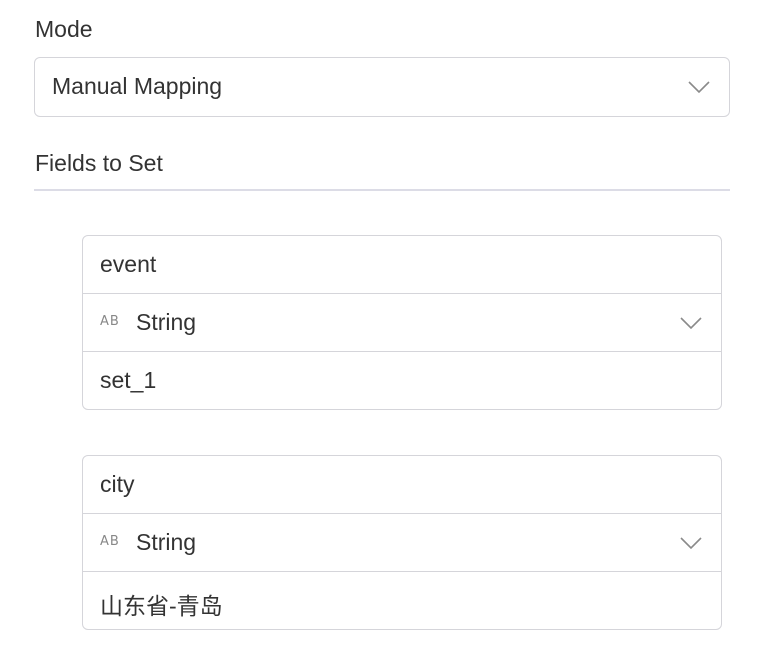  What do you see at coordinates (161, 606) in the screenshot?
I see `field-value-text: 山东省-青岛` at bounding box center [161, 606].